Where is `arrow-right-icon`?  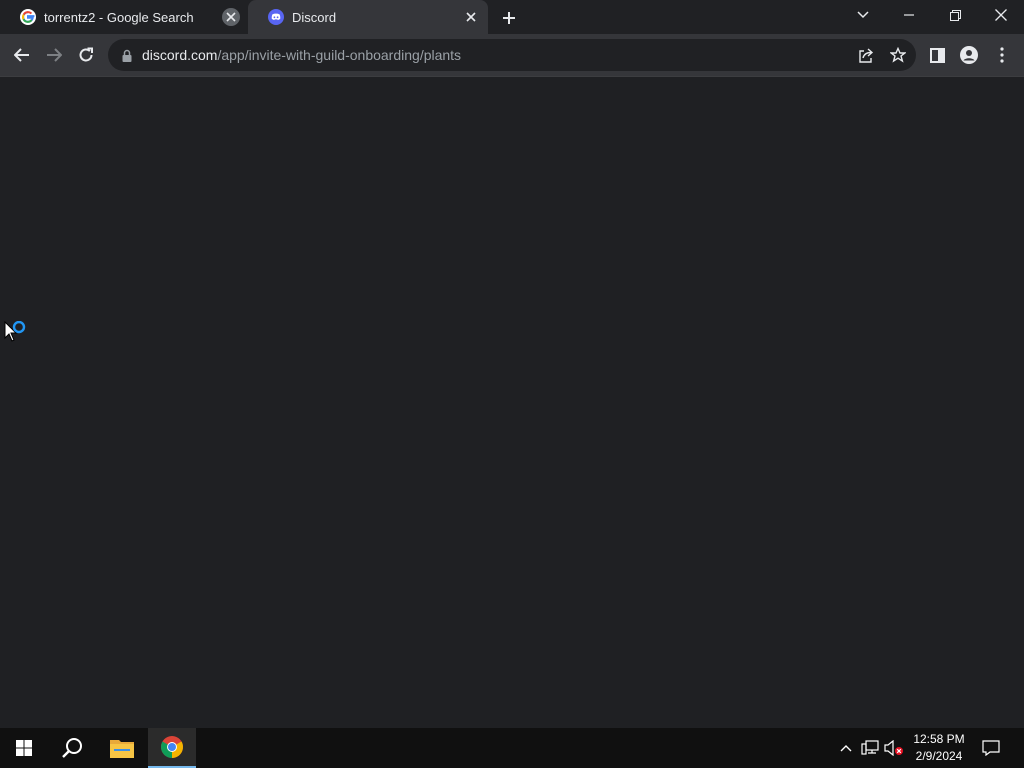
arrow-right-icon is located at coordinates (54, 55).